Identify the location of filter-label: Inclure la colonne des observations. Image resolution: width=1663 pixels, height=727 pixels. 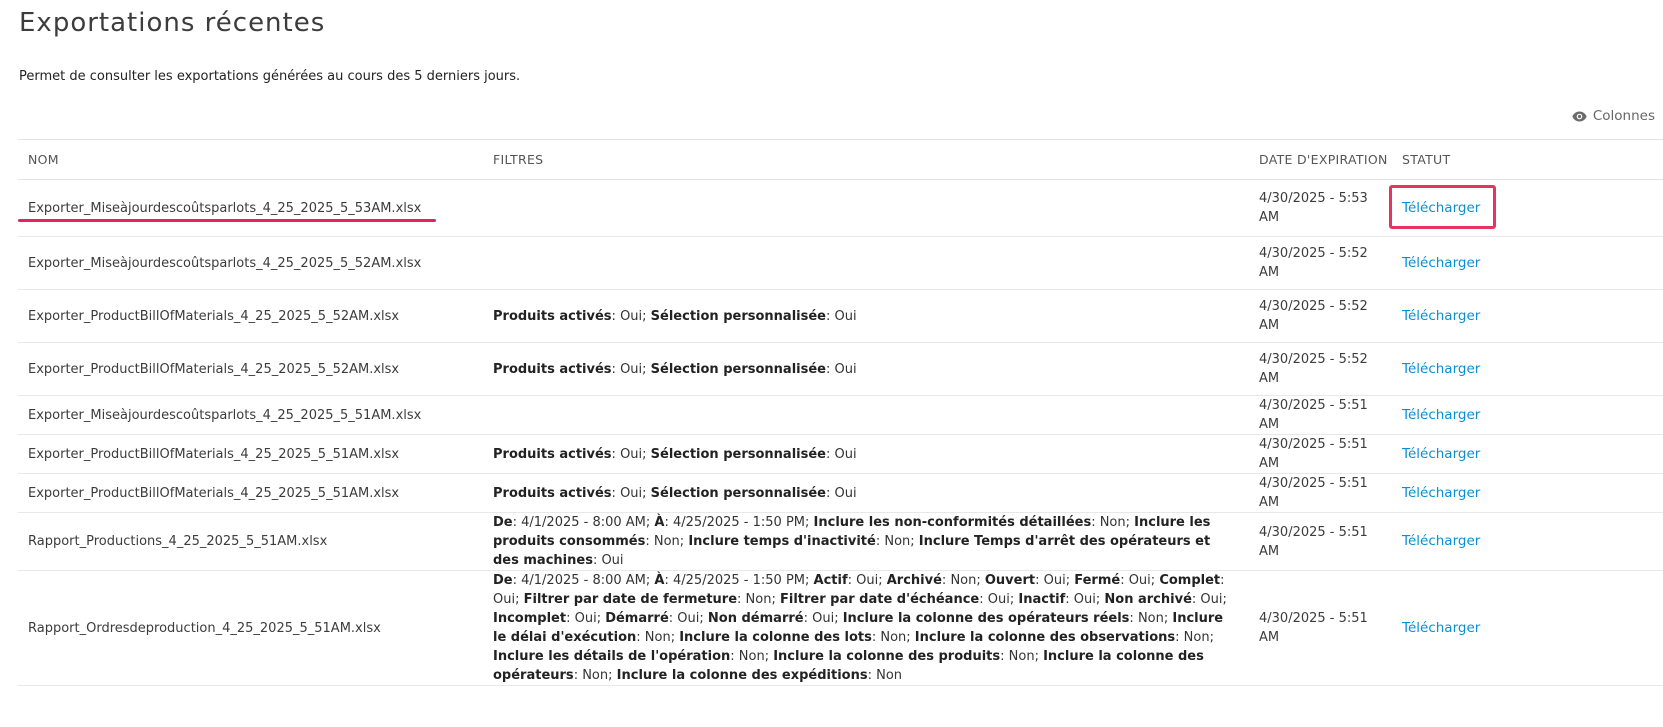
(1045, 637).